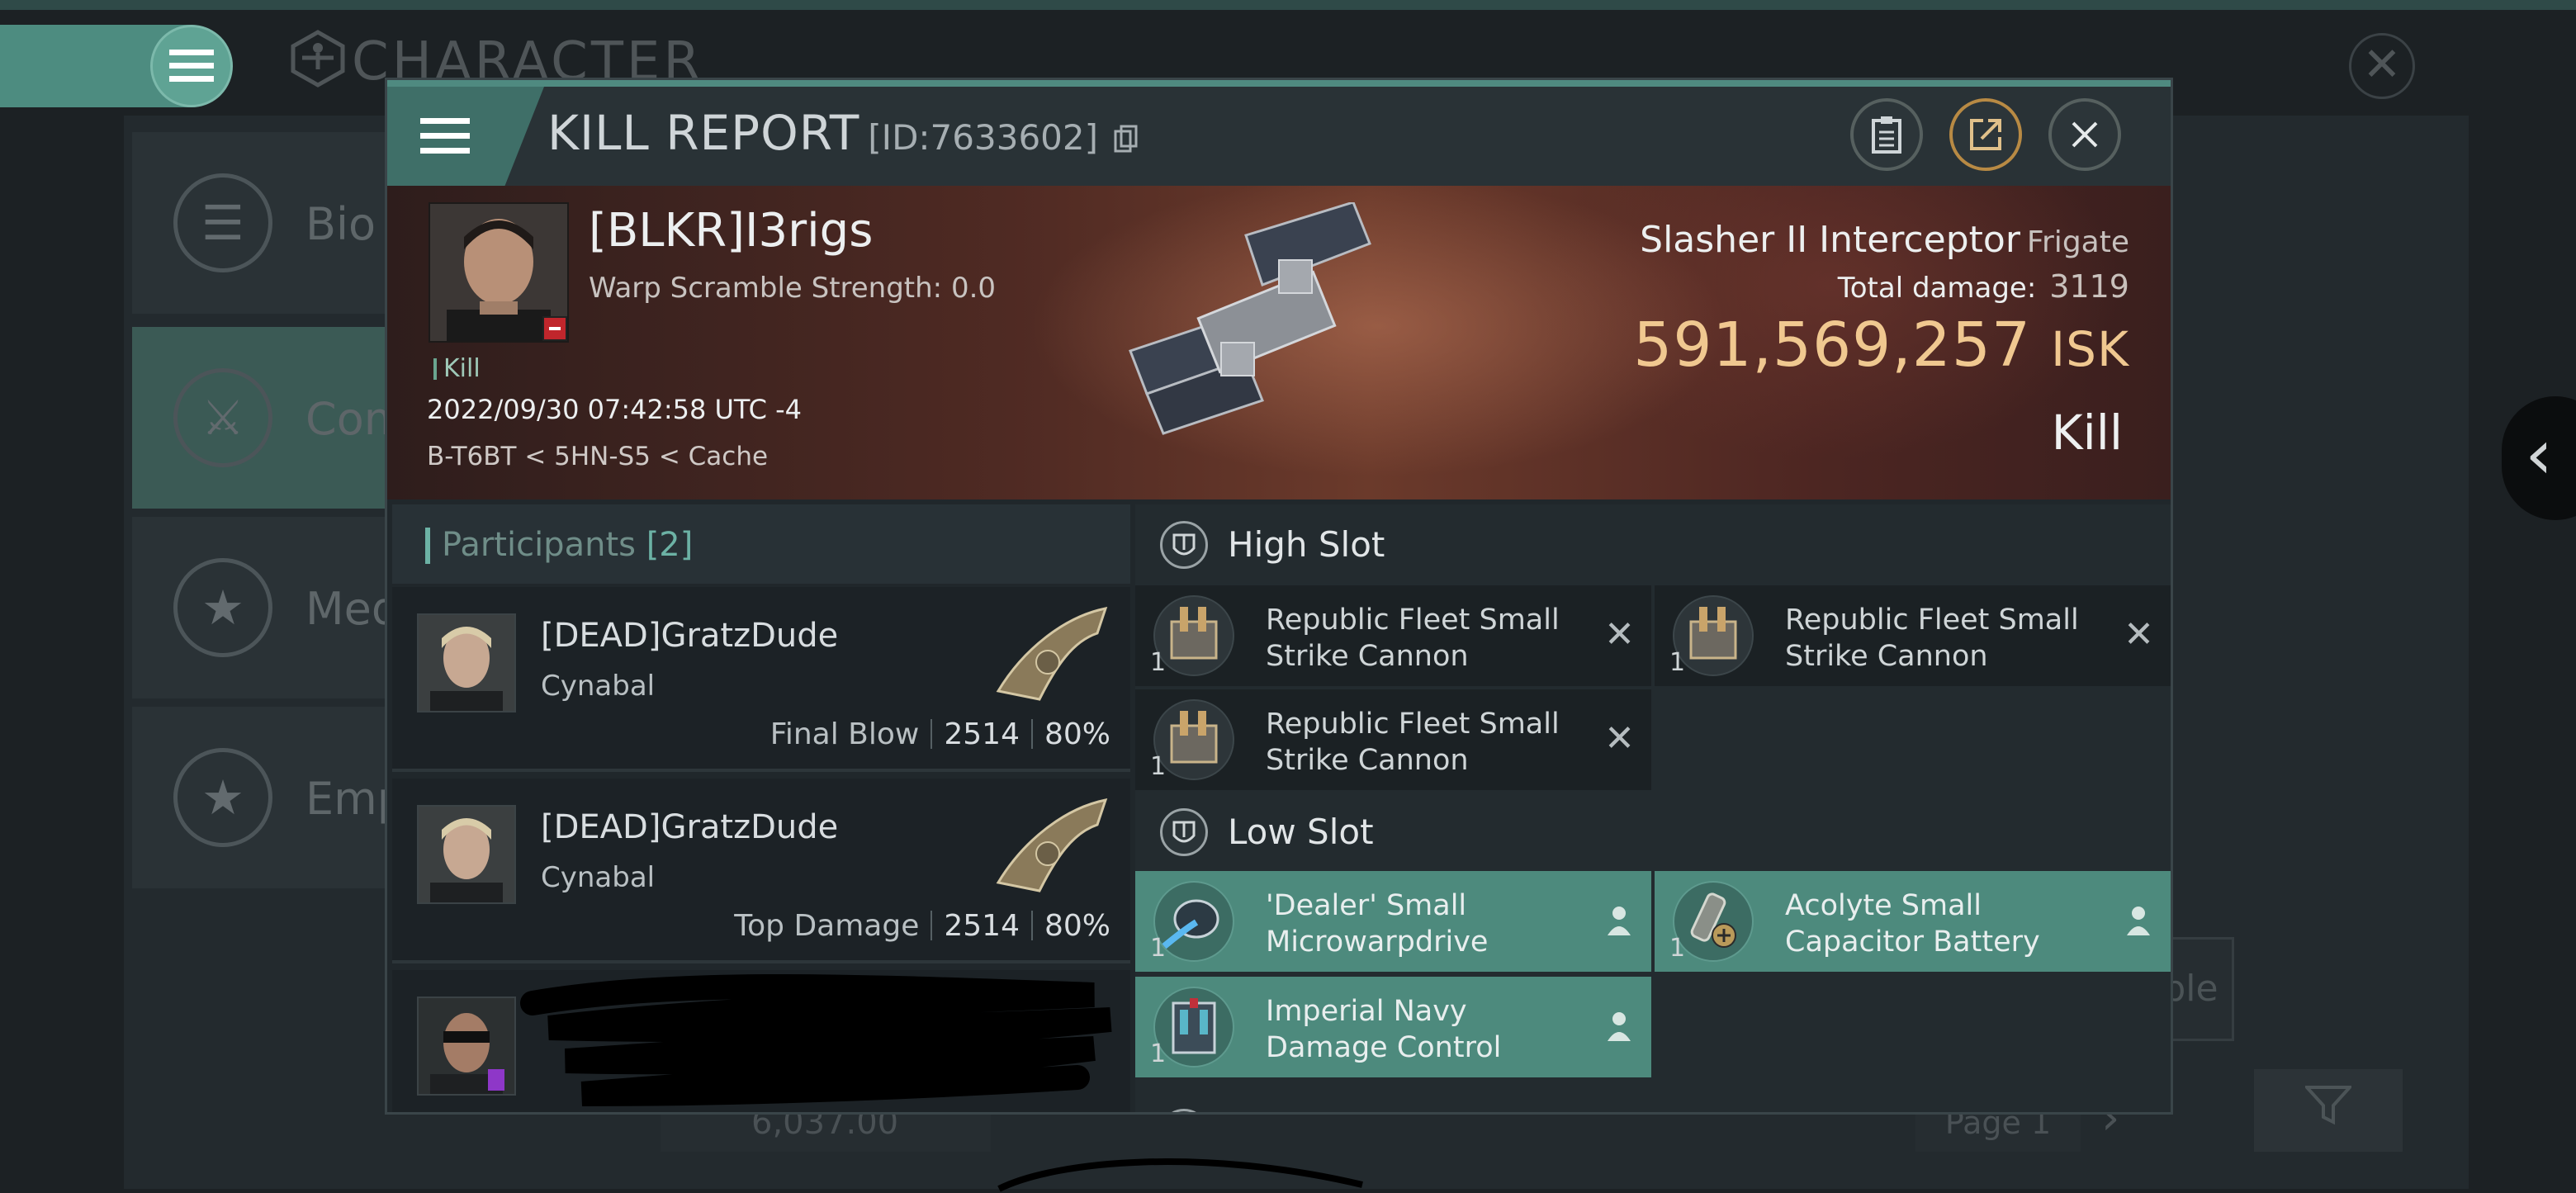  What do you see at coordinates (269, 418) in the screenshot?
I see `sidebar-item-combat: ⚔ Com` at bounding box center [269, 418].